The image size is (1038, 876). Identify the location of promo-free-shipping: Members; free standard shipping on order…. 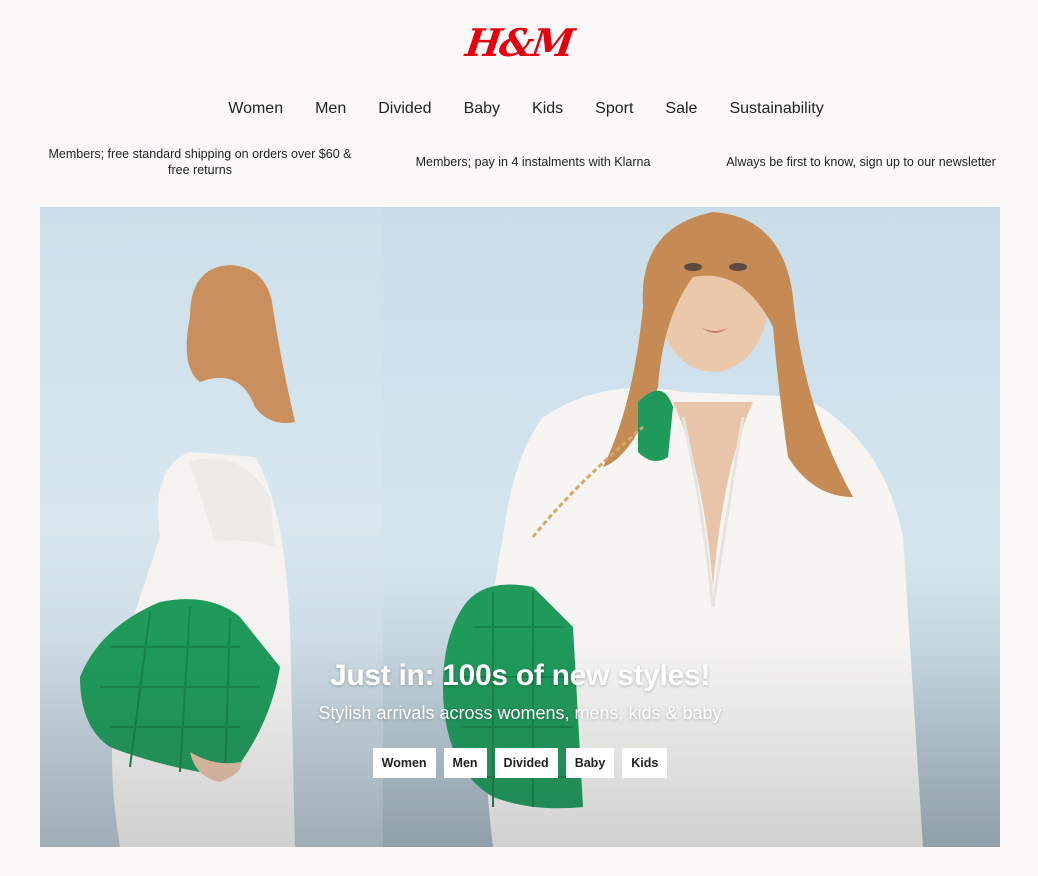
(200, 162).